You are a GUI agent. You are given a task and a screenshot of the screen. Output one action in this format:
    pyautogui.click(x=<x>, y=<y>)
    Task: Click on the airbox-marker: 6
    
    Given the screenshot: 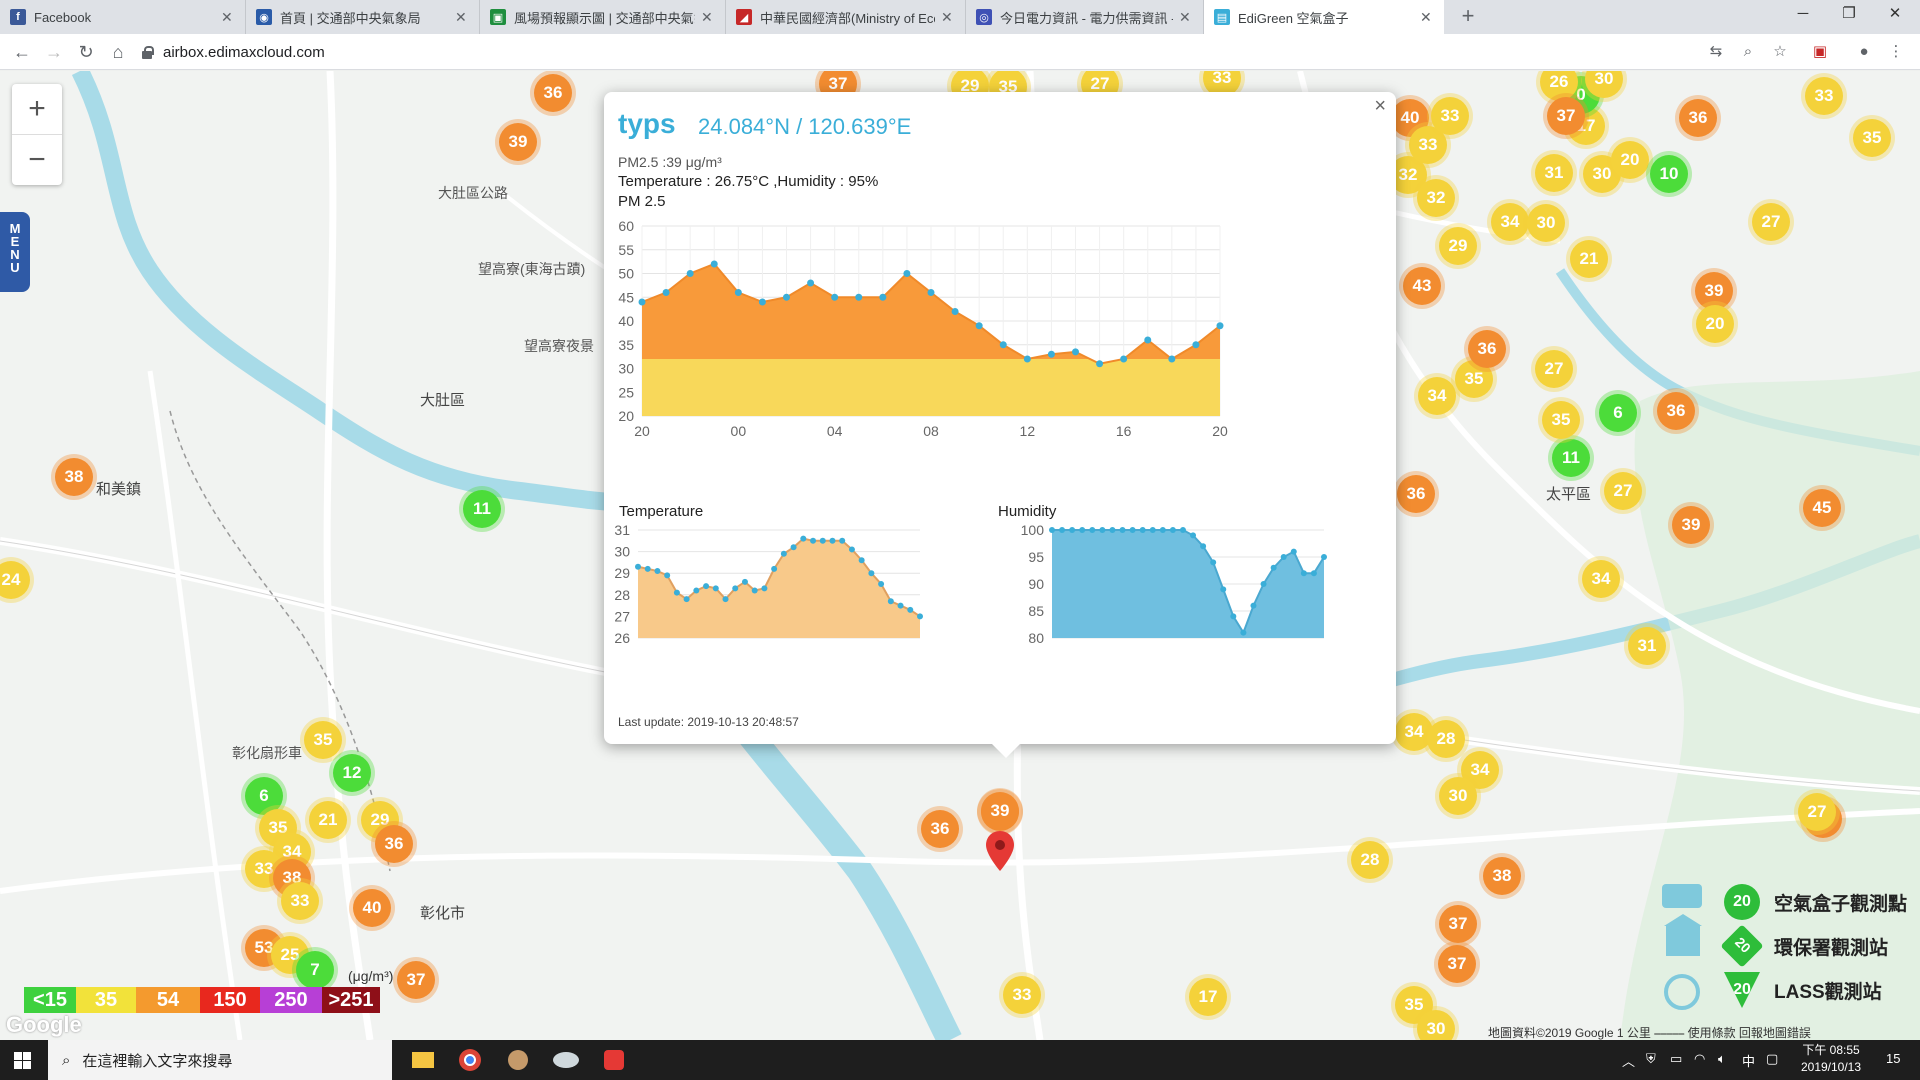 What is the action you would take?
    pyautogui.click(x=1618, y=413)
    